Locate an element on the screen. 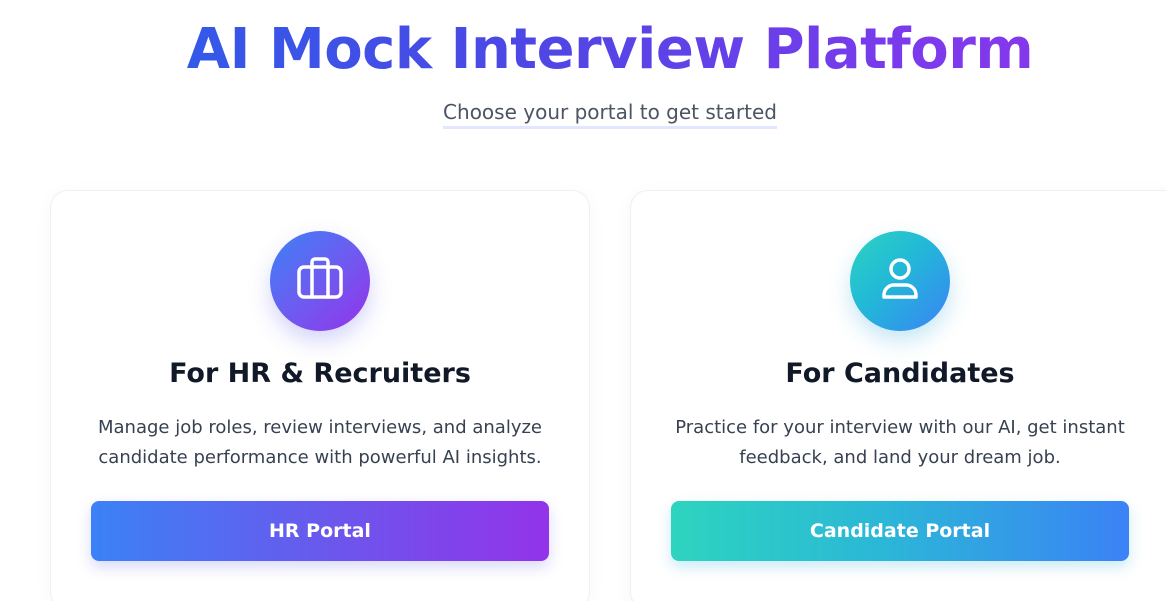  page-subtitle: Choose your portal to get started is located at coordinates (610, 113).